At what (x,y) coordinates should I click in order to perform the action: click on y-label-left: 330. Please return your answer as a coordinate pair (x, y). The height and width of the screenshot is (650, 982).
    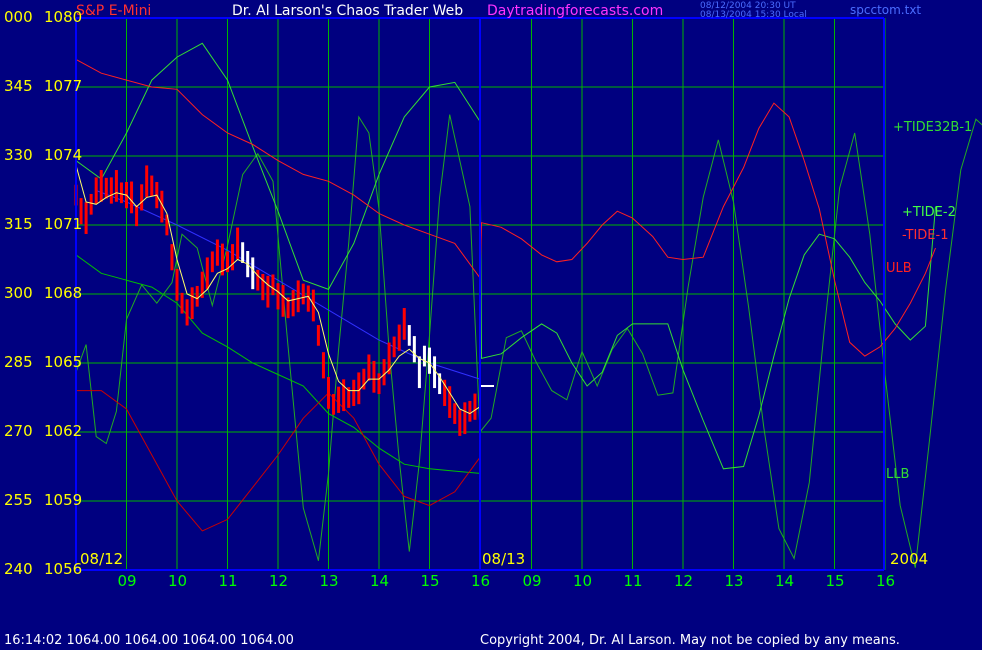
    Looking at the image, I should click on (18, 155).